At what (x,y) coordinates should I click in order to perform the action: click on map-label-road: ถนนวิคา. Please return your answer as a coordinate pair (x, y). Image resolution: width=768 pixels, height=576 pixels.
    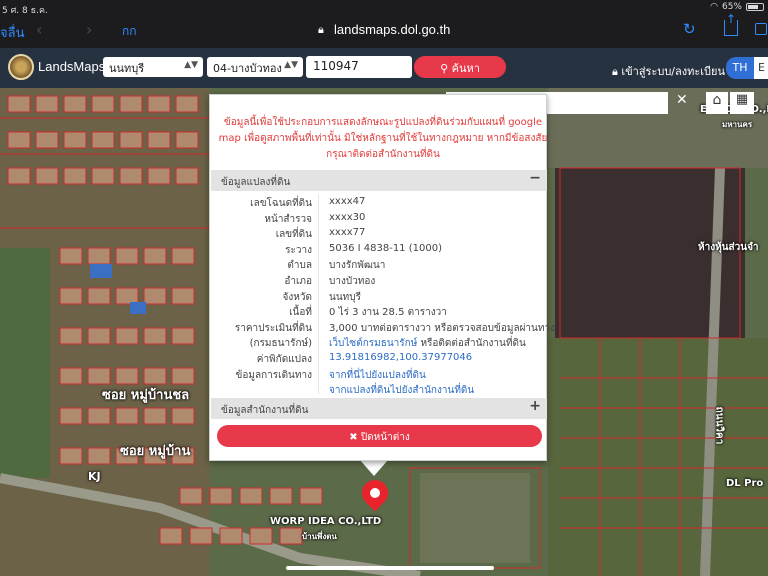
    Looking at the image, I should click on (719, 425).